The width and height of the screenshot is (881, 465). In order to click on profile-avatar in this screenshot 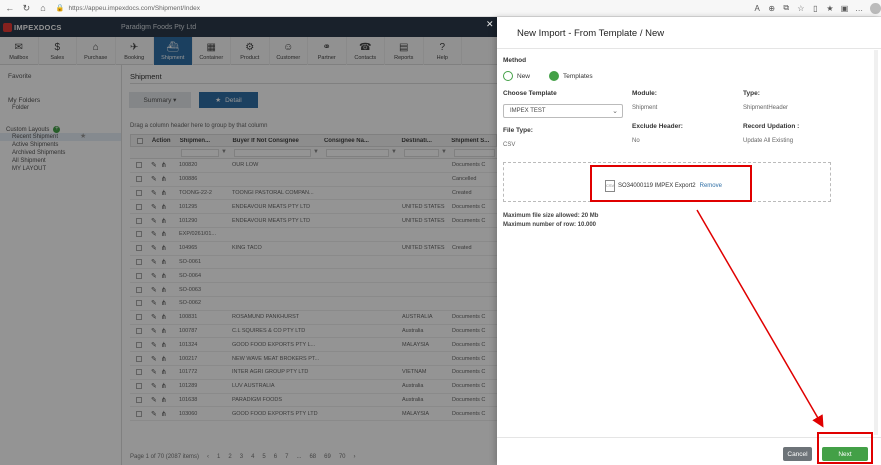, I will do `click(875, 8)`.